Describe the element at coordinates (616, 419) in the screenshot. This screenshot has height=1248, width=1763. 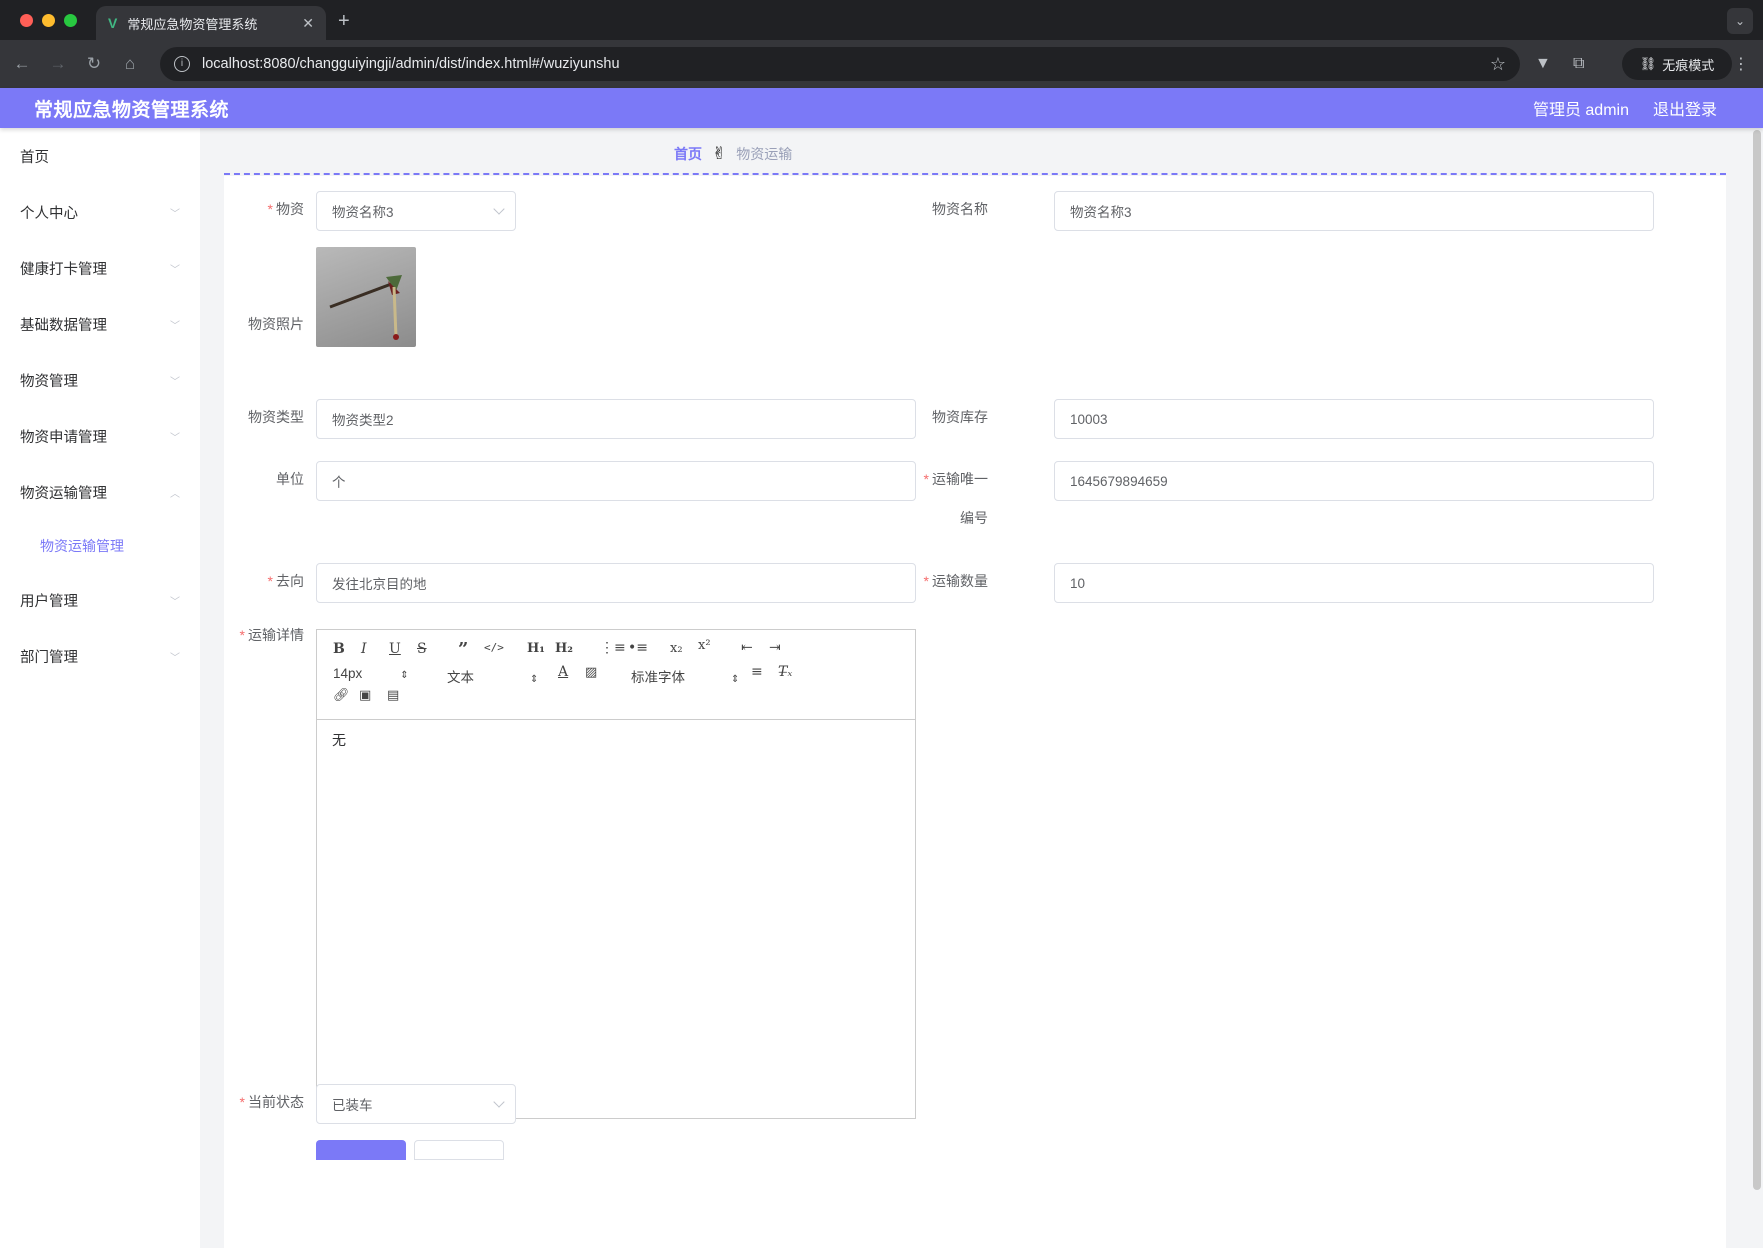
I see `wuzi-type-input: 物资类型2` at that location.